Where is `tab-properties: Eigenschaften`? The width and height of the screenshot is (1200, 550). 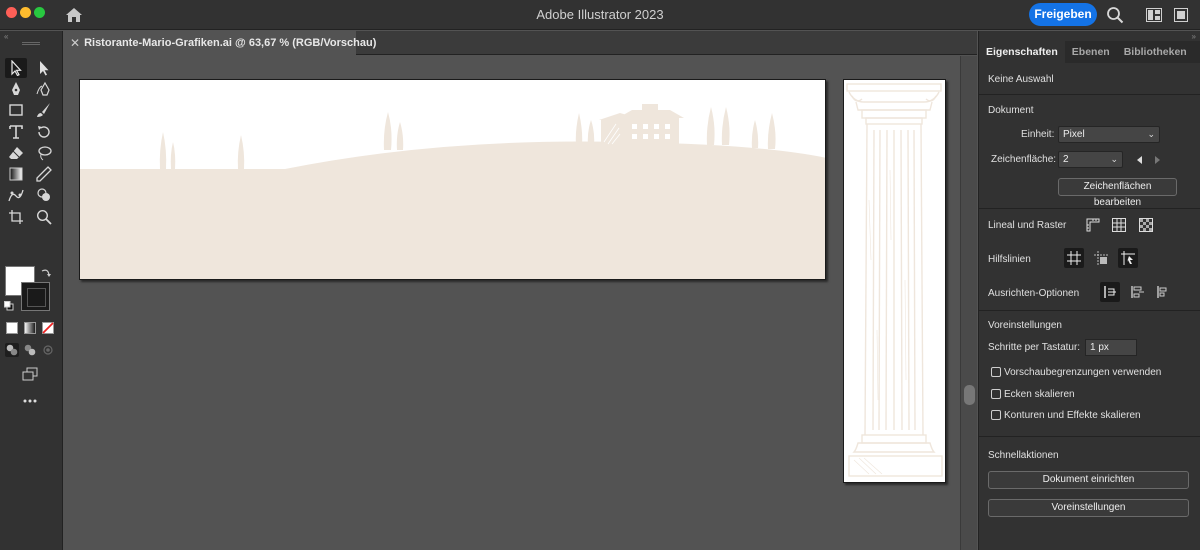 tab-properties: Eigenschaften is located at coordinates (1022, 52).